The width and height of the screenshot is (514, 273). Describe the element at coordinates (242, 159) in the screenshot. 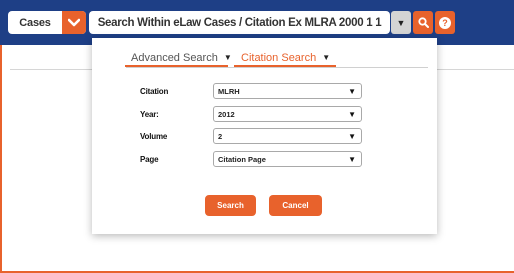

I see `page-value: Citation Page` at that location.